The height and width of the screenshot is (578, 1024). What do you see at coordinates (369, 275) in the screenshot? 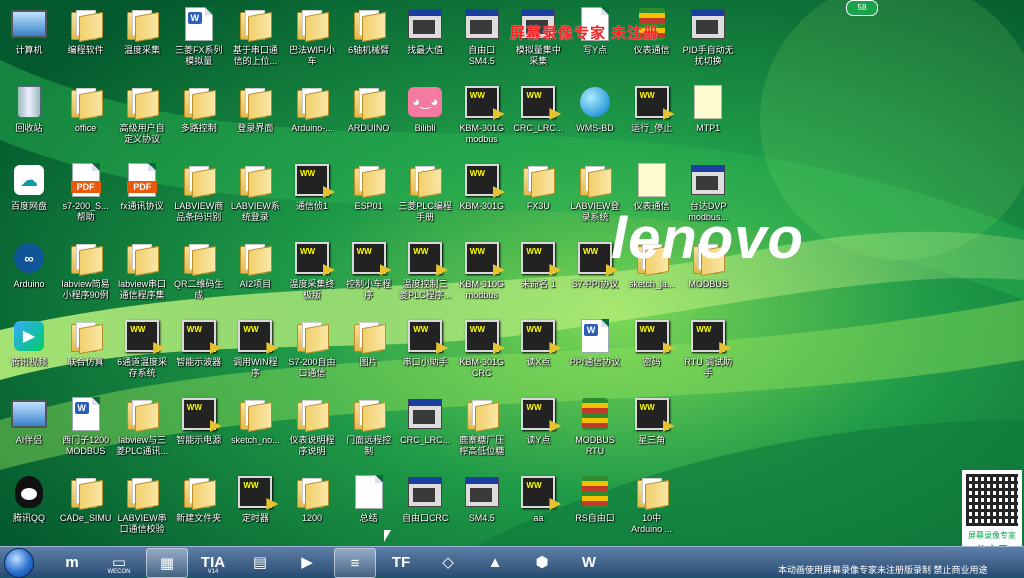
I see `desktop-icon: 控制小车程 序` at bounding box center [369, 275].